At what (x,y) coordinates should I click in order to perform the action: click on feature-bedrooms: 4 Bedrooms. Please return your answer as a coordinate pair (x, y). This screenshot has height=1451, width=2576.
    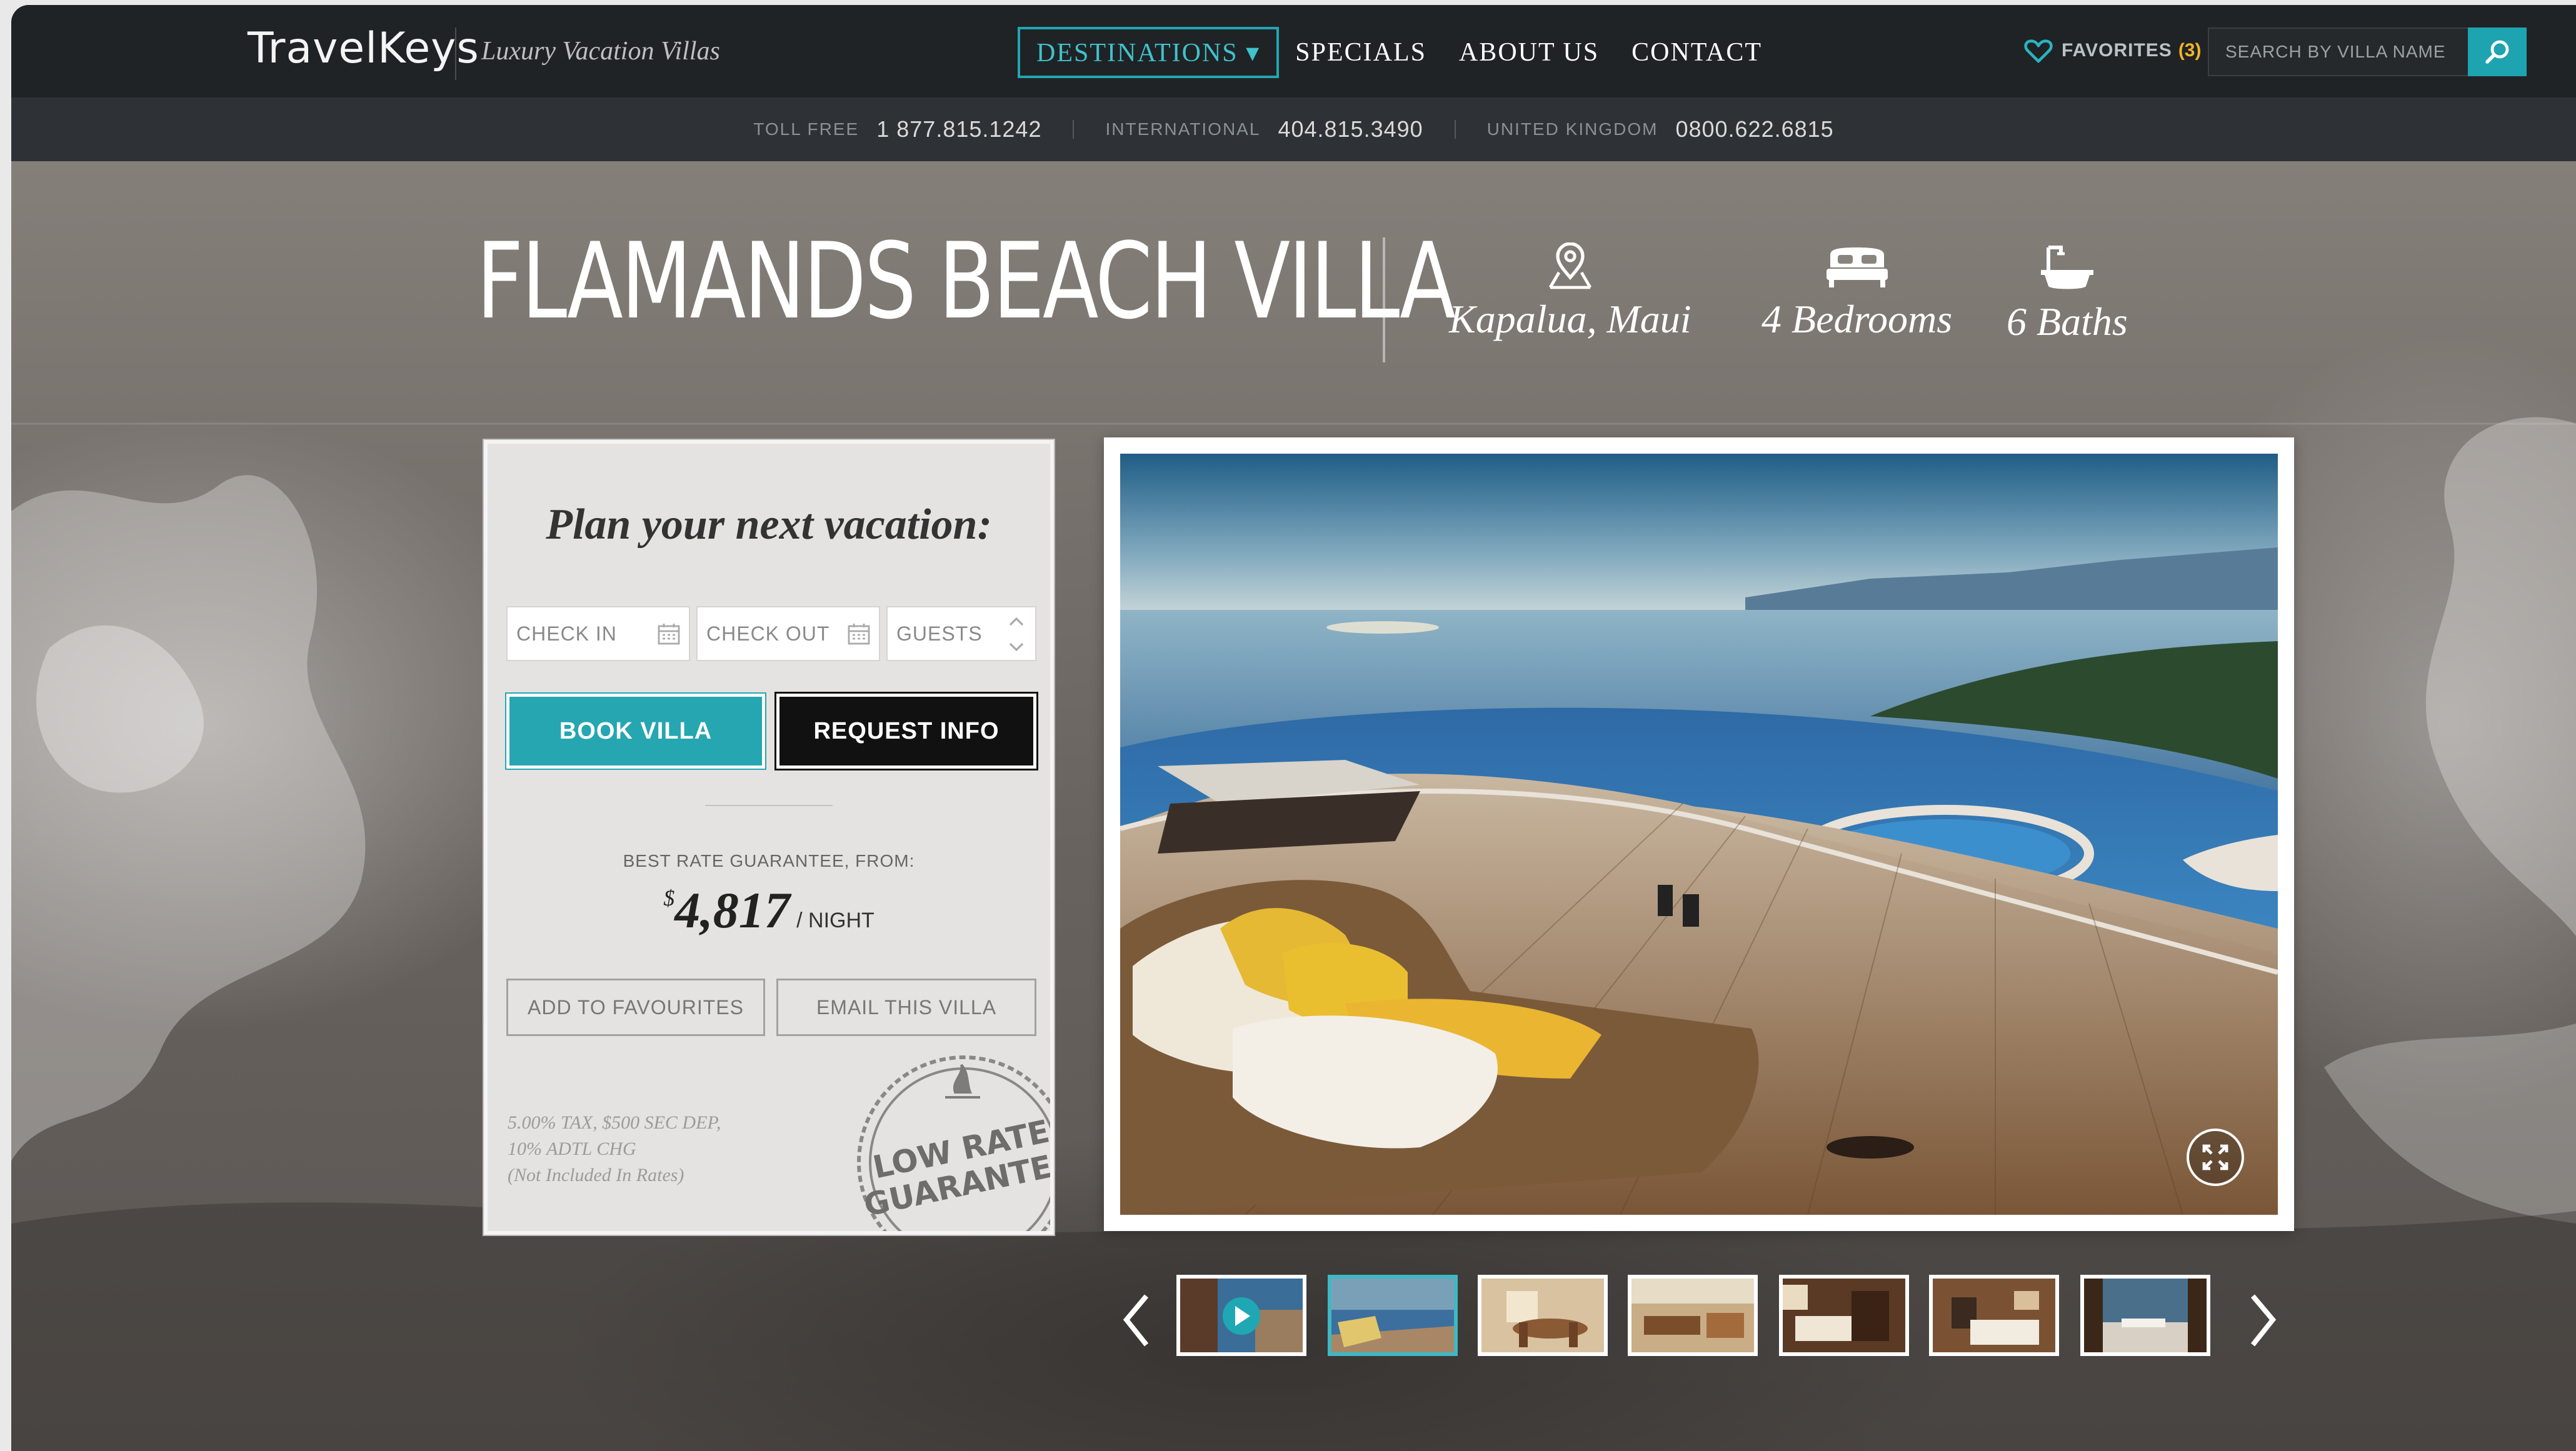
    Looking at the image, I should click on (1857, 292).